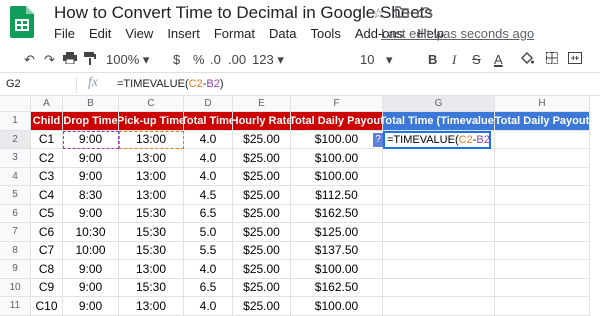  What do you see at coordinates (15, 121) in the screenshot?
I see `row-header-1: 1` at bounding box center [15, 121].